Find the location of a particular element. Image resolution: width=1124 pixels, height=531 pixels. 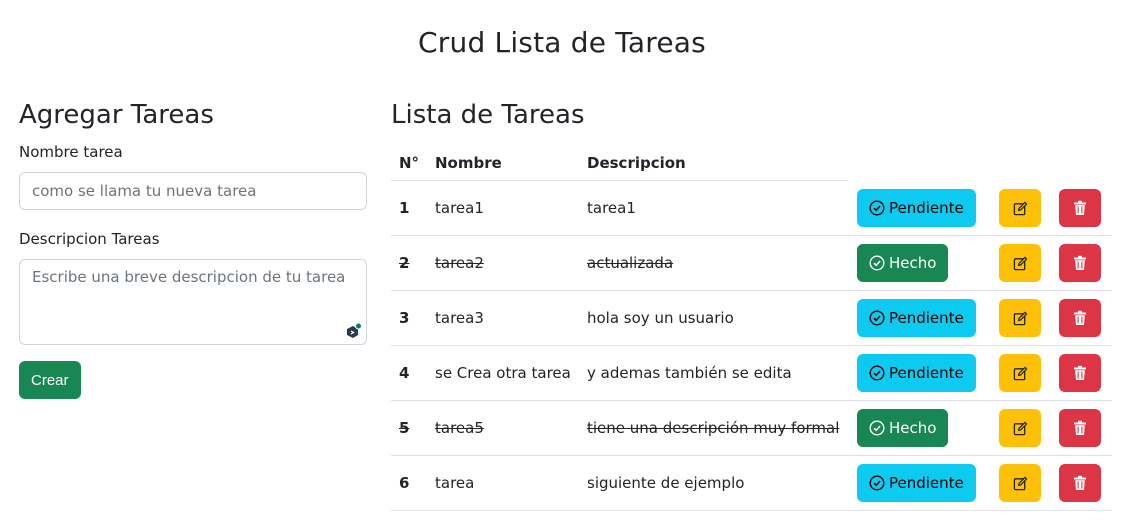

column-header-name: Nombre is located at coordinates (468, 162).